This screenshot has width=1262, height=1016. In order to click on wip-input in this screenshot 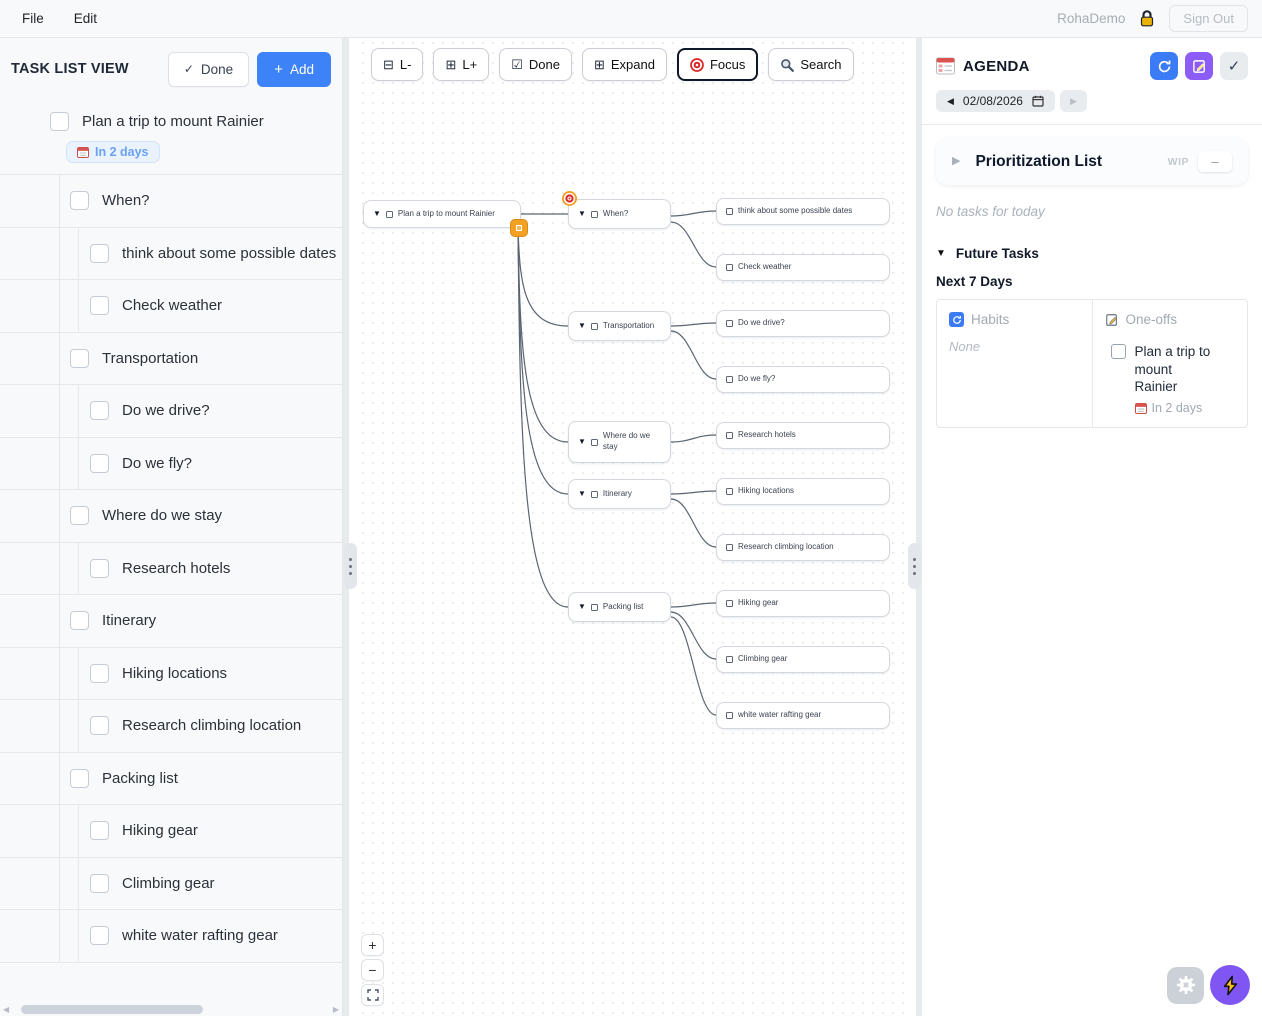, I will do `click(1215, 161)`.